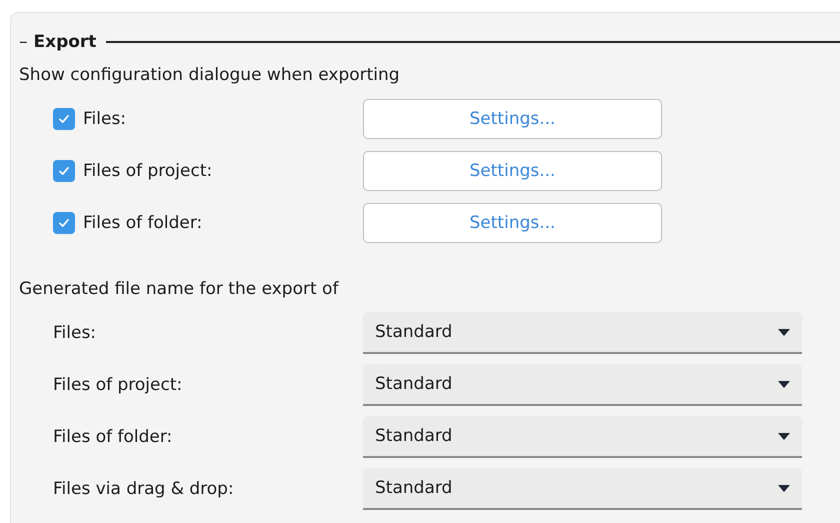 This screenshot has height=523, width=840. I want to click on field-label: Files via drag & drop:, so click(143, 489).